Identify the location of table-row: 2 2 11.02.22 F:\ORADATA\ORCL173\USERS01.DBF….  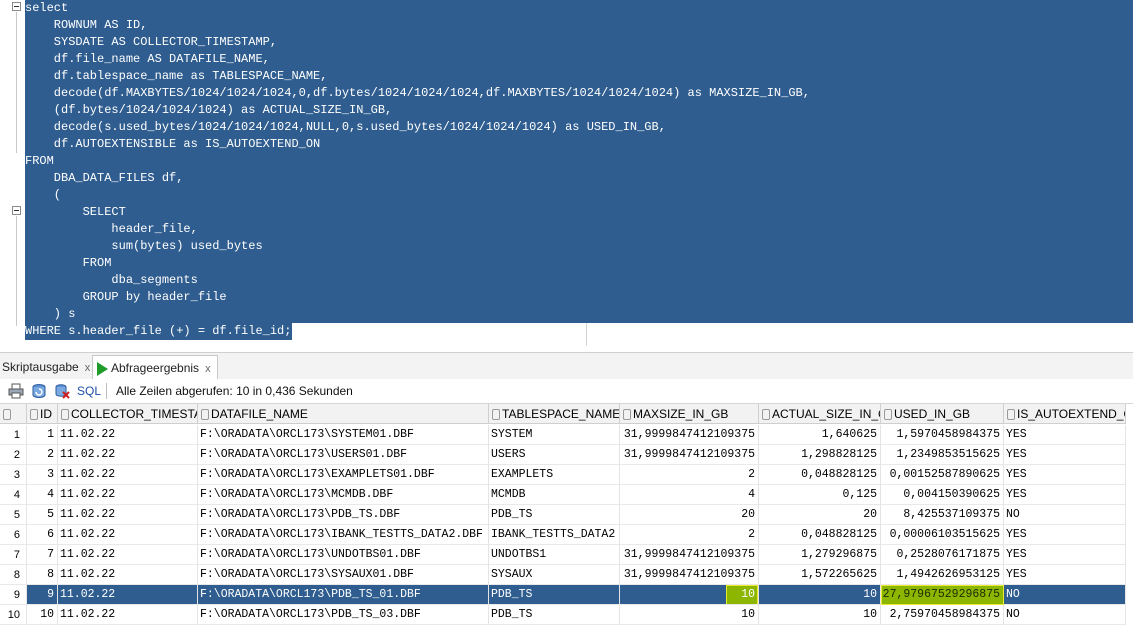
(566, 455).